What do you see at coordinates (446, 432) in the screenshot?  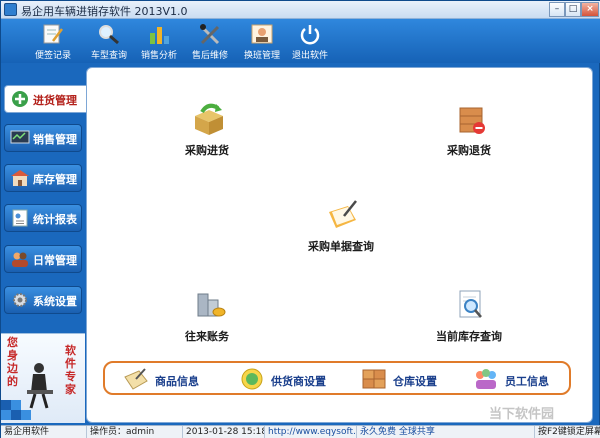 I see `status-promo: 永久免费 全球共享` at bounding box center [446, 432].